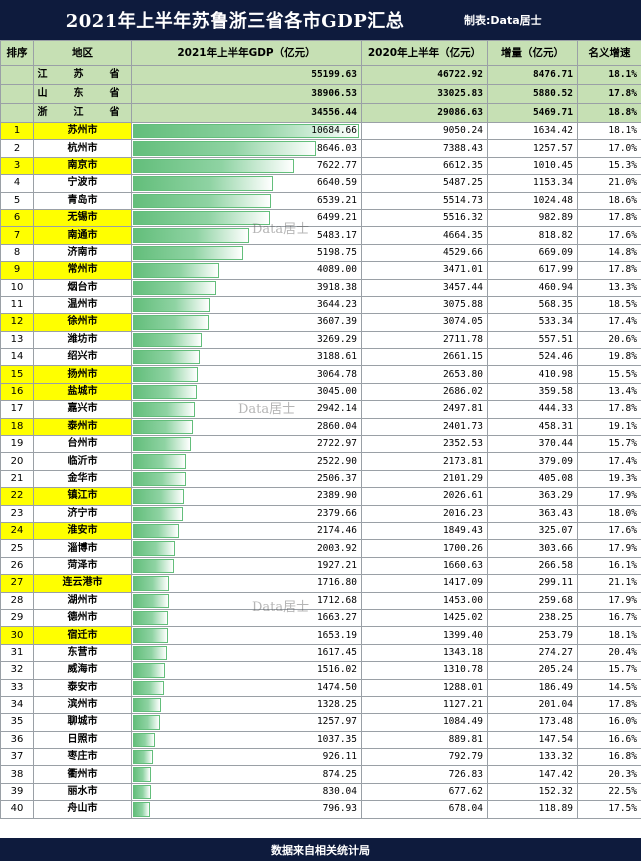  Describe the element at coordinates (320, 200) in the screenshot. I see `city-row: 5 青岛市 6539.21 5514.73 1024.48 18.6%` at that location.